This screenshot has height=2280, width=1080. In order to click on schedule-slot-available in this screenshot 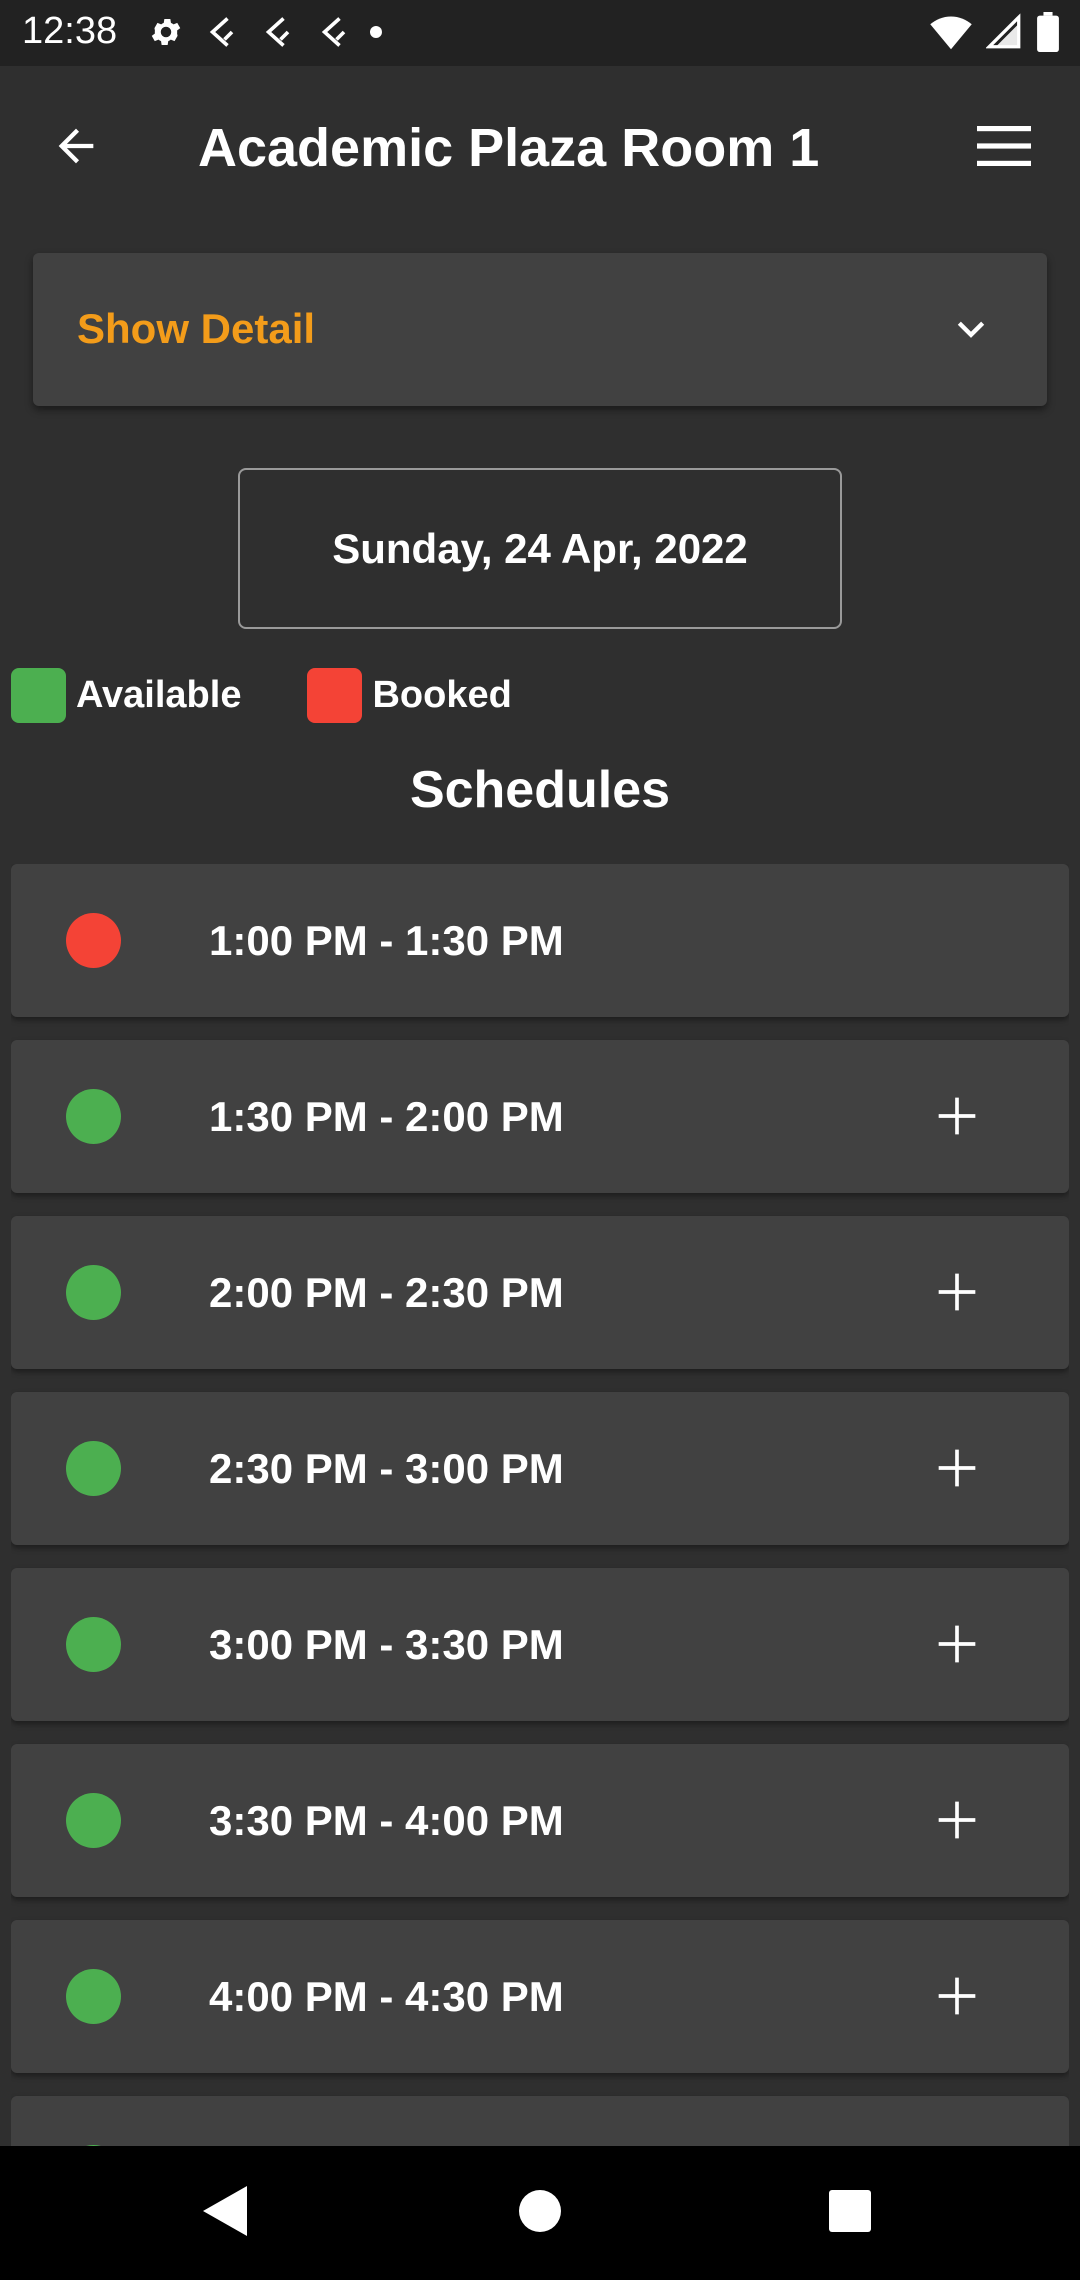, I will do `click(540, 2121)`.